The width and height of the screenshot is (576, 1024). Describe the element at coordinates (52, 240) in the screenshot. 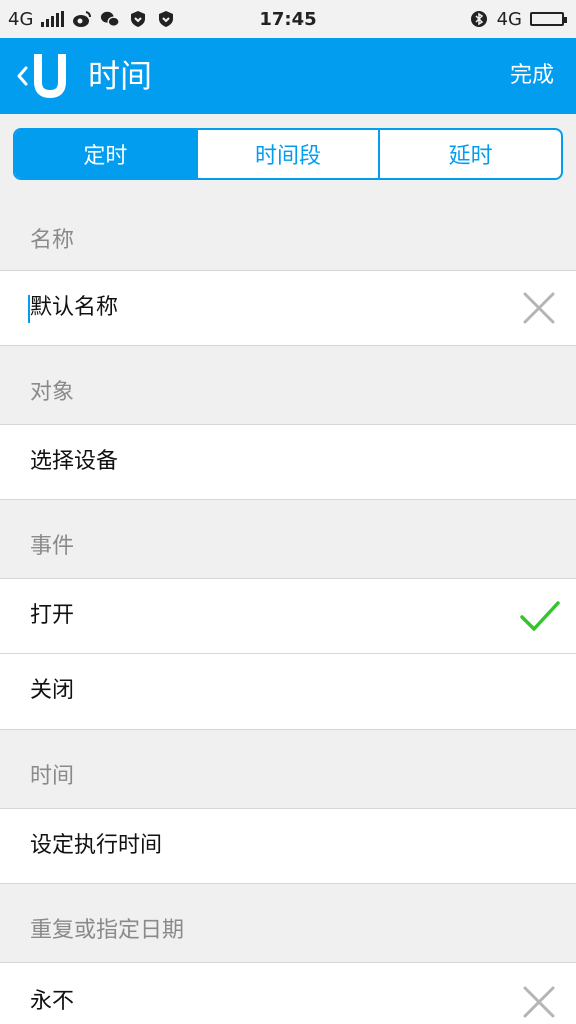

I see `section-header-label: 名称` at that location.